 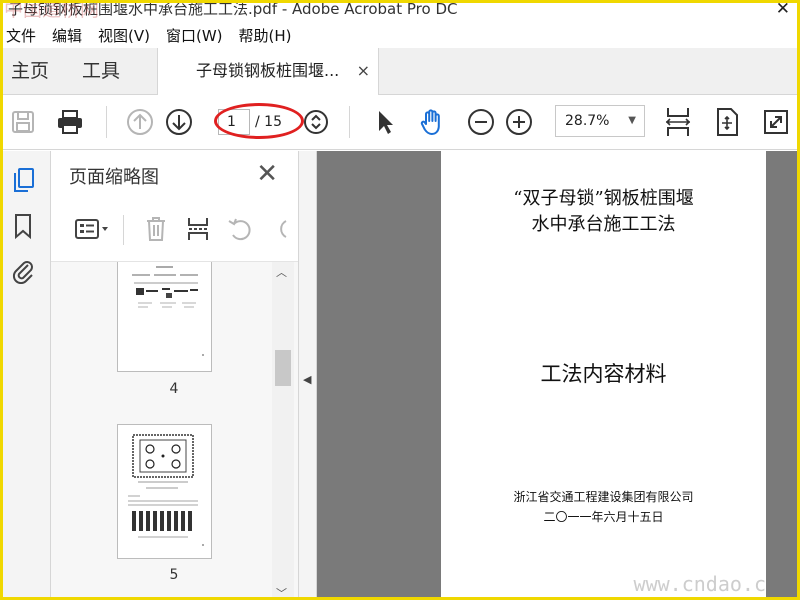 I want to click on collapse-arrow-icon: ◀, so click(x=307, y=379).